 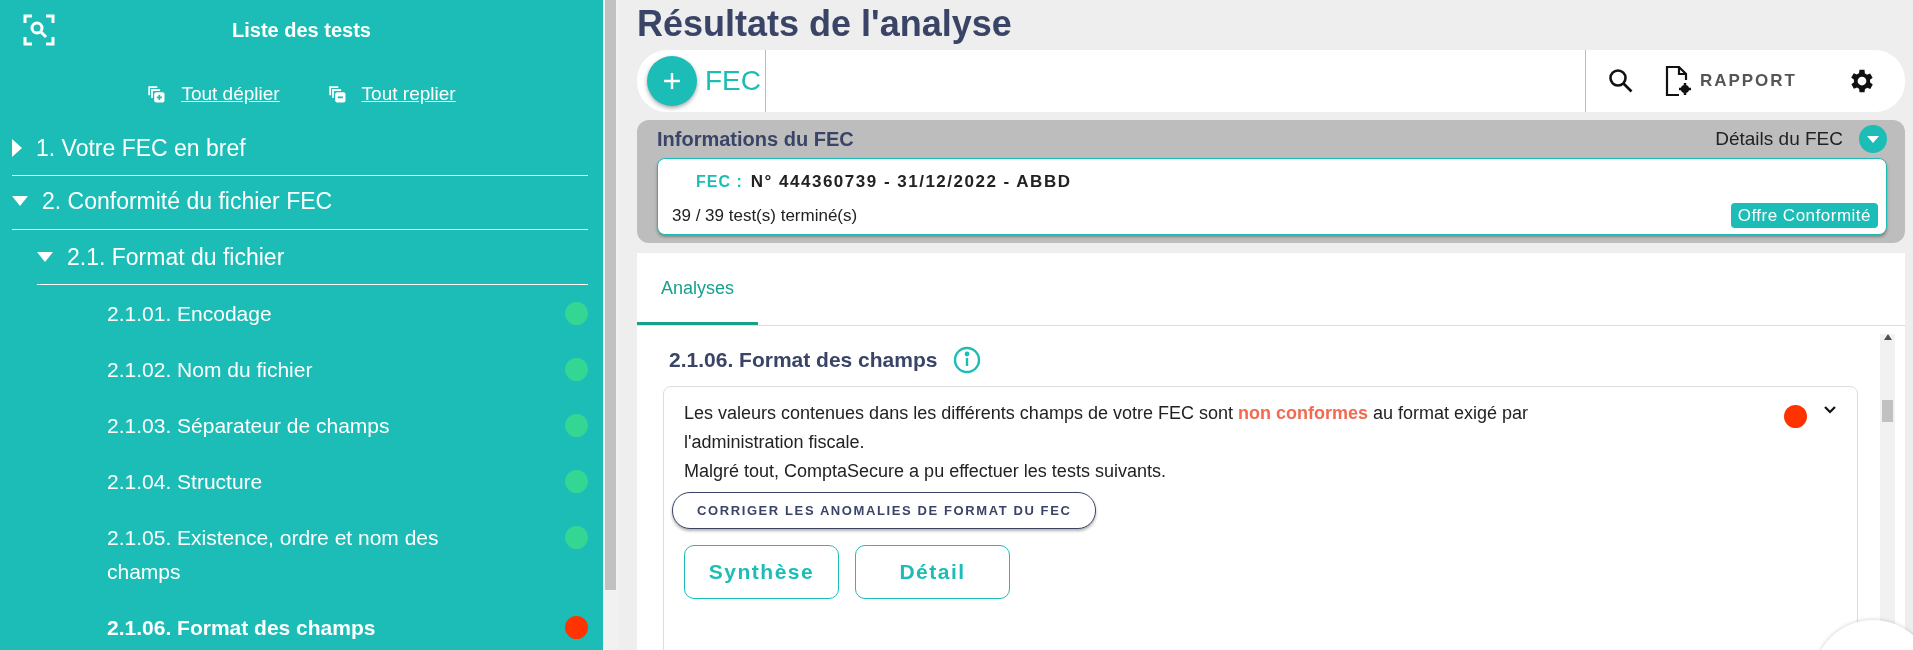 What do you see at coordinates (156, 94) in the screenshot?
I see `expand-all-icon` at bounding box center [156, 94].